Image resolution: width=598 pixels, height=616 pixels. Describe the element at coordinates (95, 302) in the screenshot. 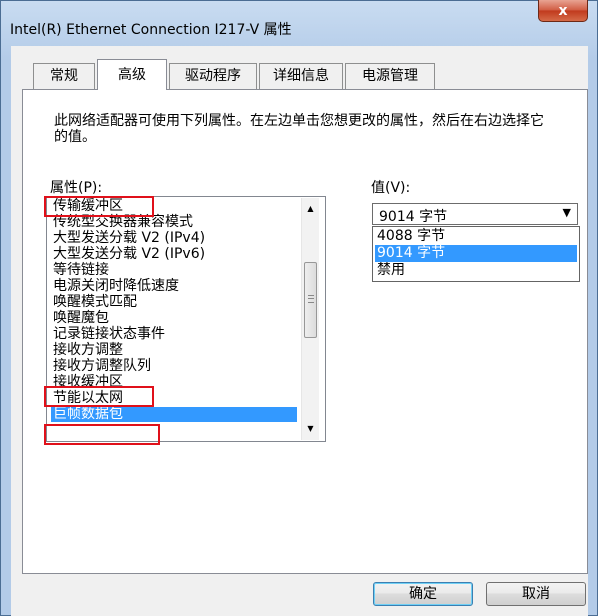

I see `list-item: 唤醒模式匹配` at that location.